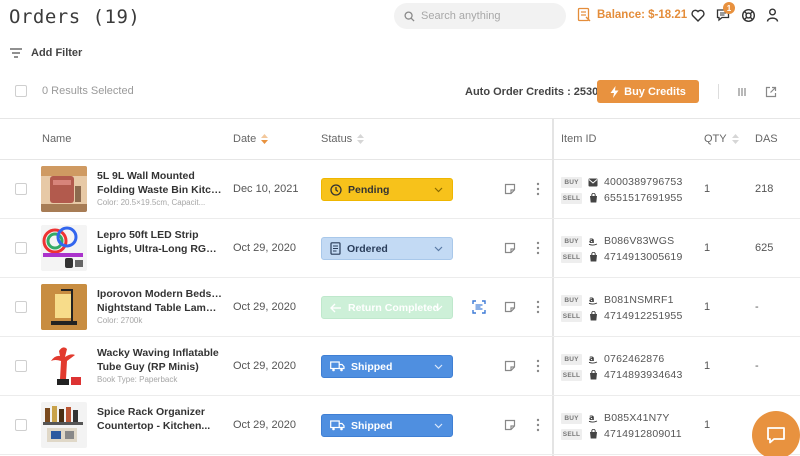  I want to click on lightning-icon, so click(614, 91).